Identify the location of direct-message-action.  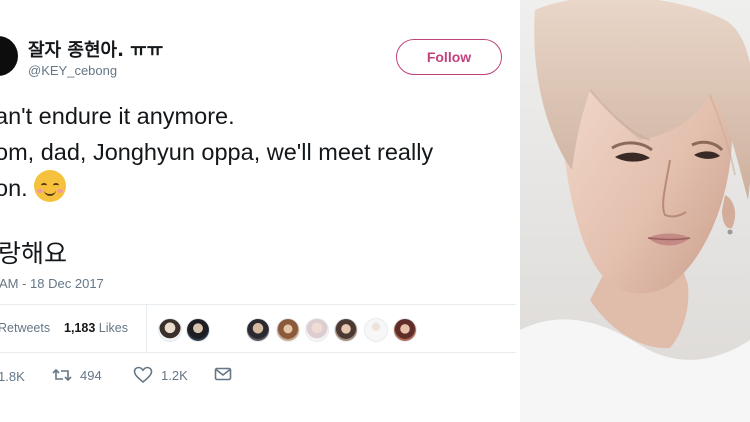
(223, 374).